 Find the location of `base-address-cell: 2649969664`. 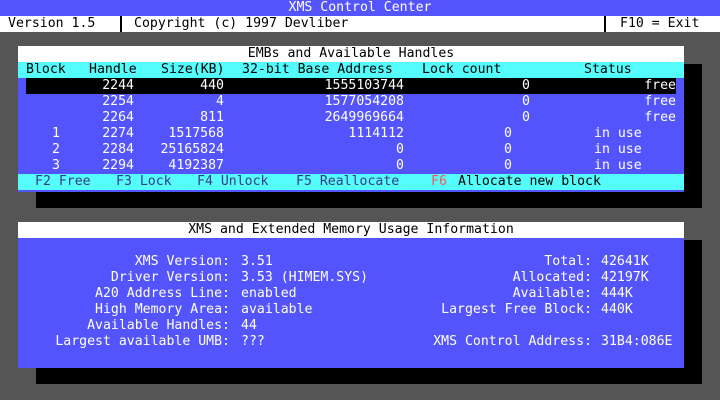

base-address-cell: 2649969664 is located at coordinates (364, 117).